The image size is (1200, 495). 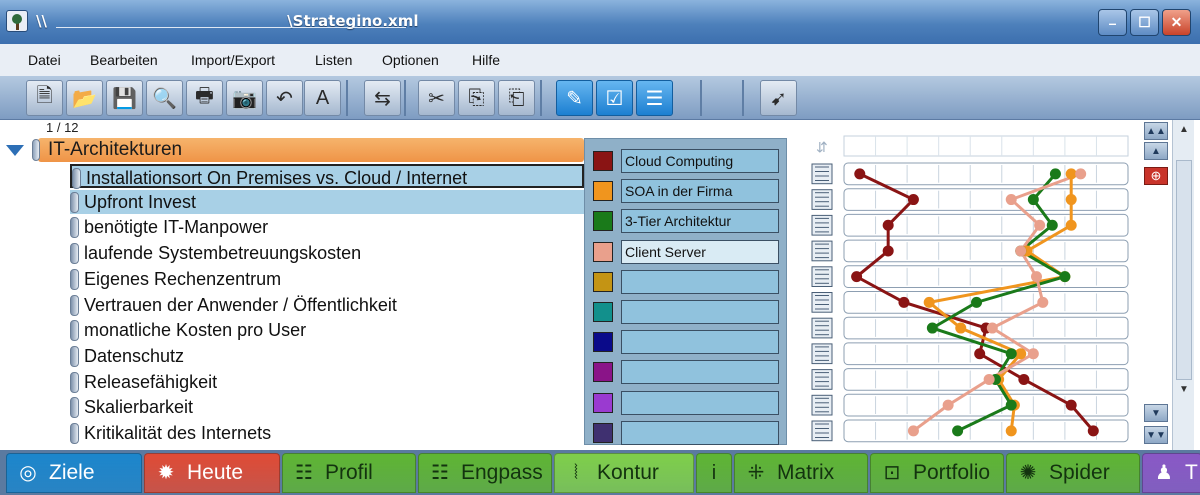 I want to click on scrollbar-down-arrow-icon: ▼, so click(x=1184, y=392).